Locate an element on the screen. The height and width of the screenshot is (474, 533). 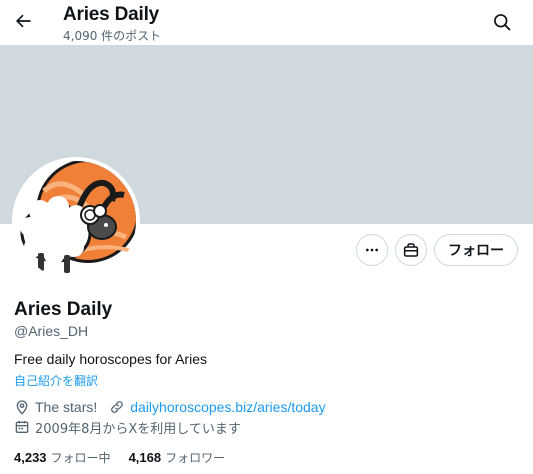
following-stat: 4,233 フォロー中 is located at coordinates (62, 457).